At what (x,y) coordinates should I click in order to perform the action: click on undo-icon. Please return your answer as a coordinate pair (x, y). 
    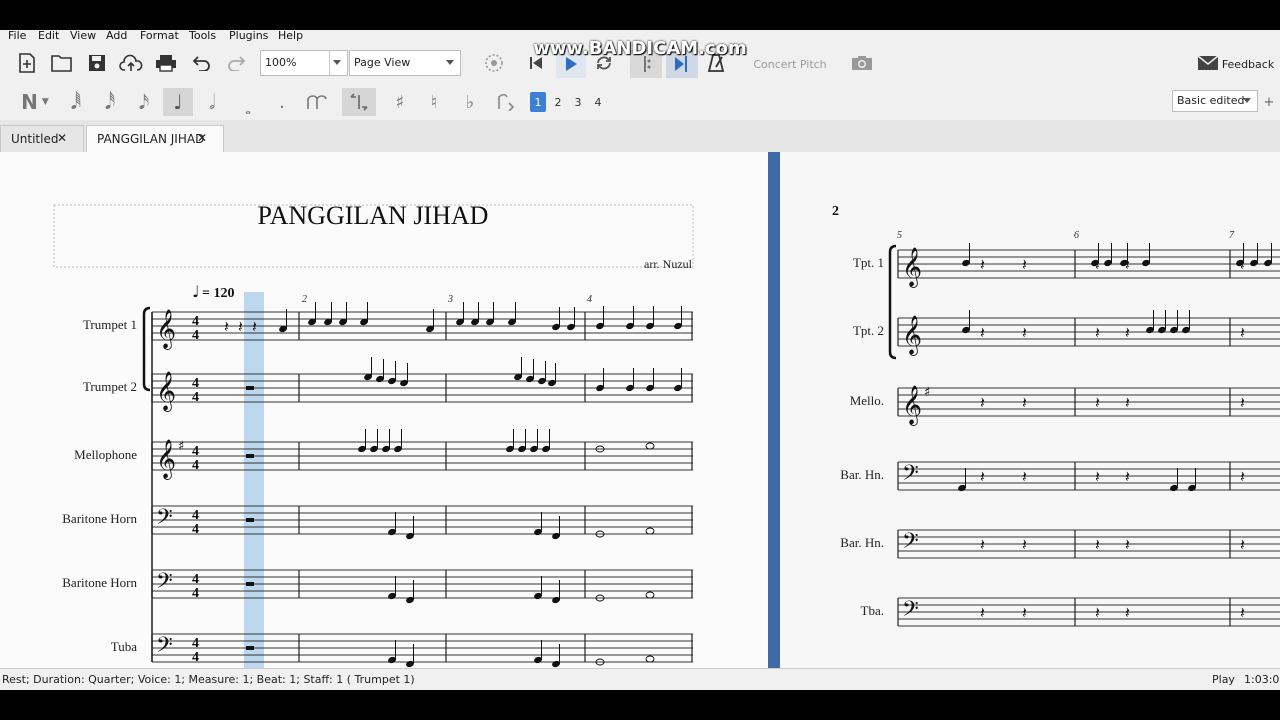
    Looking at the image, I should click on (201, 63).